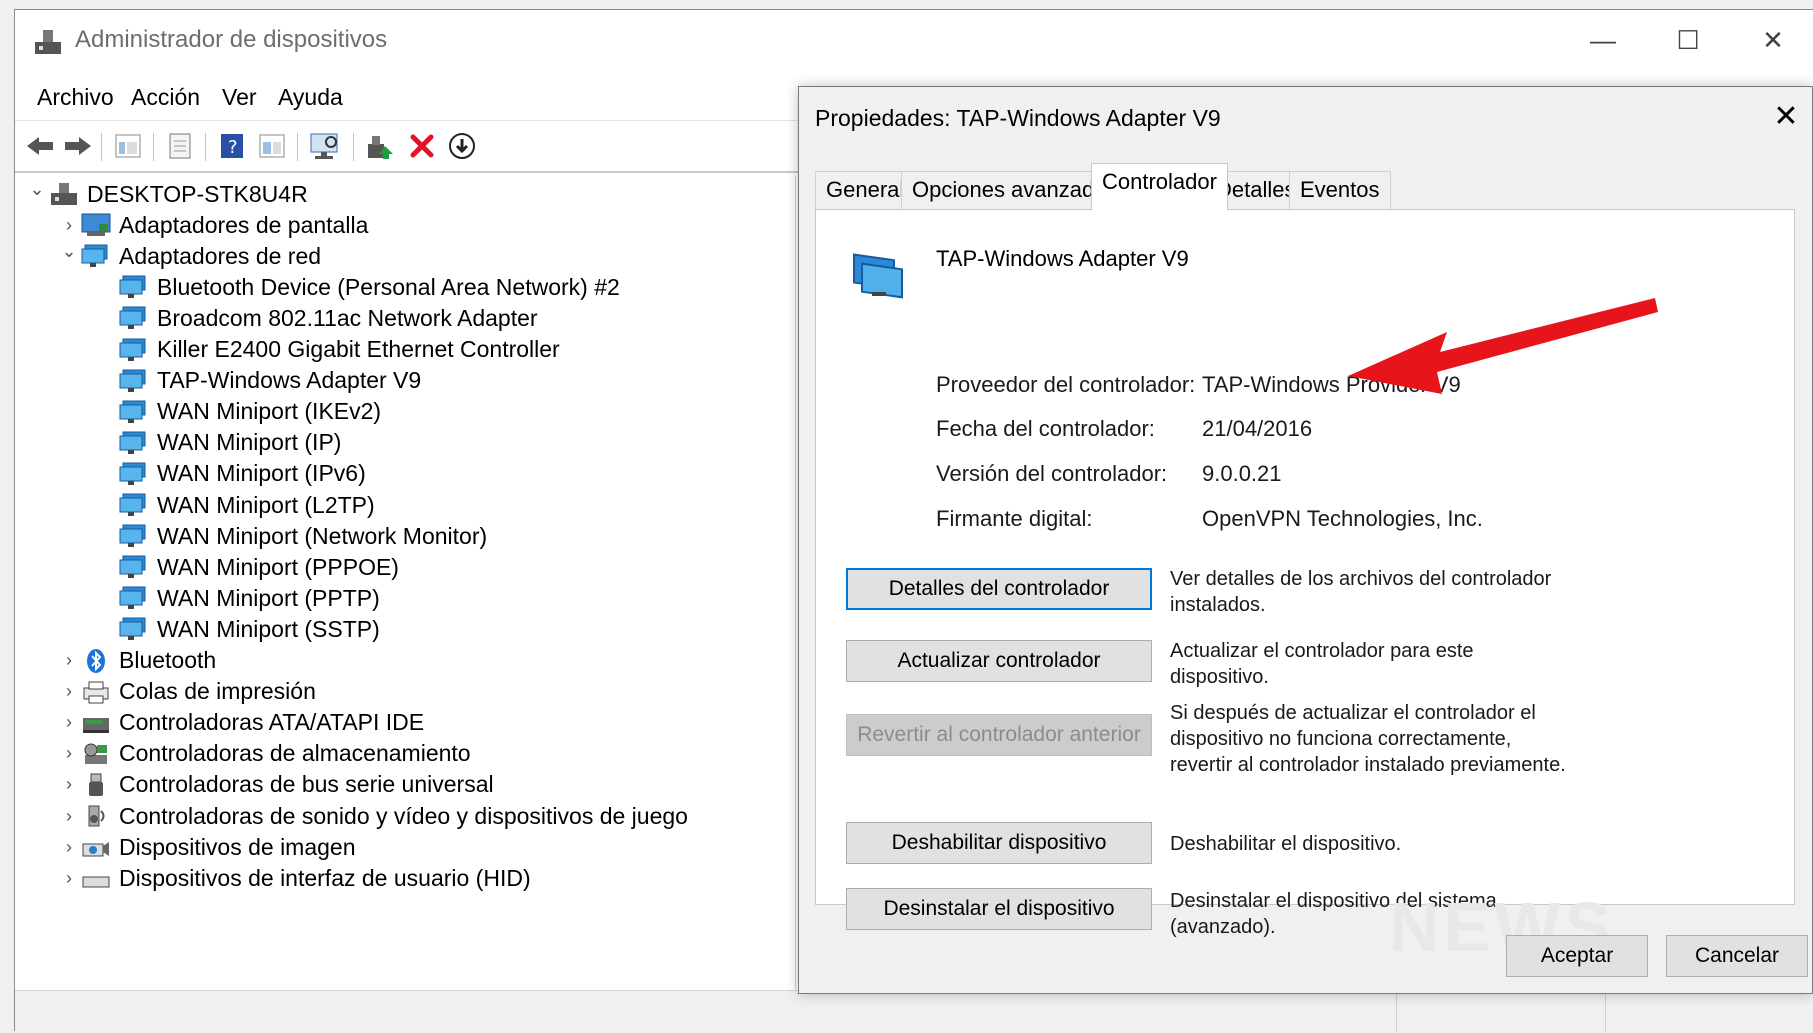 The height and width of the screenshot is (1033, 1813). I want to click on ok-button: Aceptar, so click(1577, 956).